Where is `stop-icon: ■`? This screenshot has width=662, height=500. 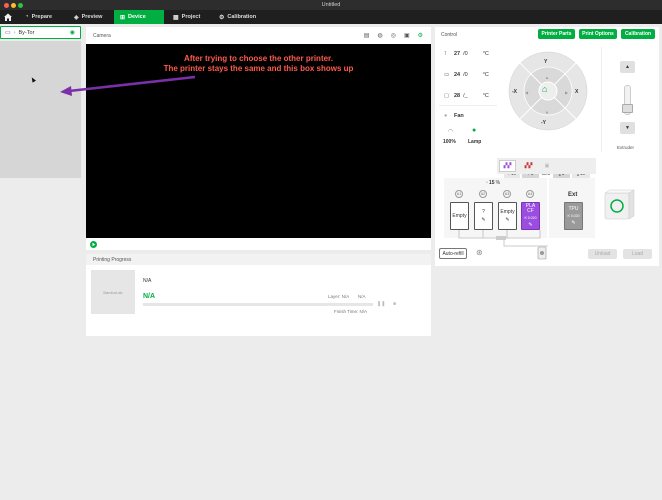
stop-icon: ■ is located at coordinates (394, 304).